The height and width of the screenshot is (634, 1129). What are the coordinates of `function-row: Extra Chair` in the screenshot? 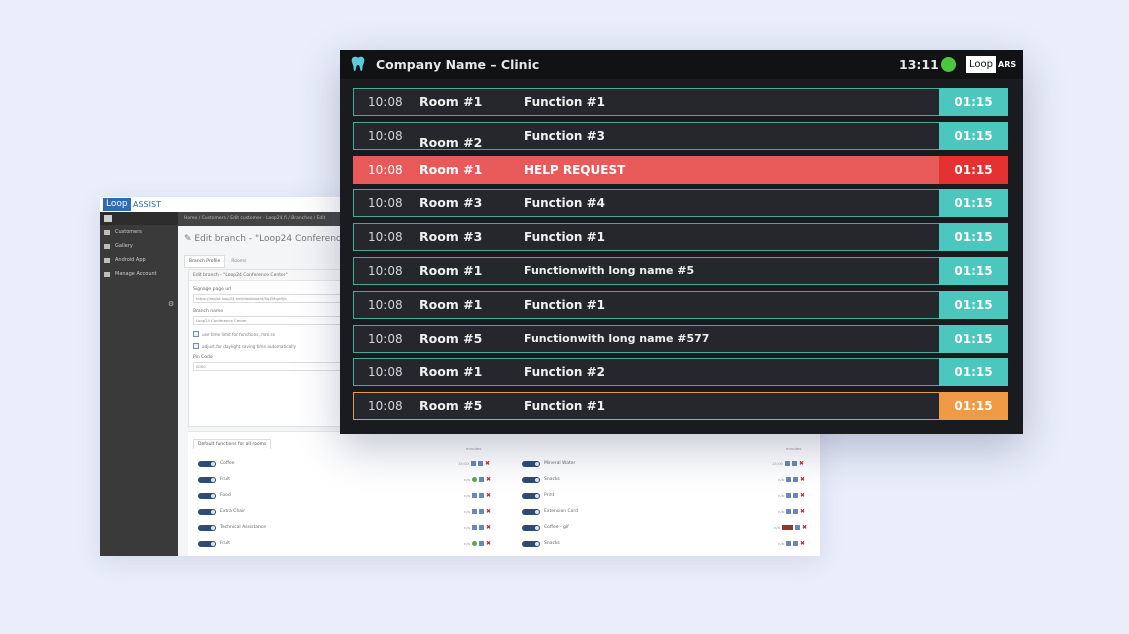 It's located at (221, 511).